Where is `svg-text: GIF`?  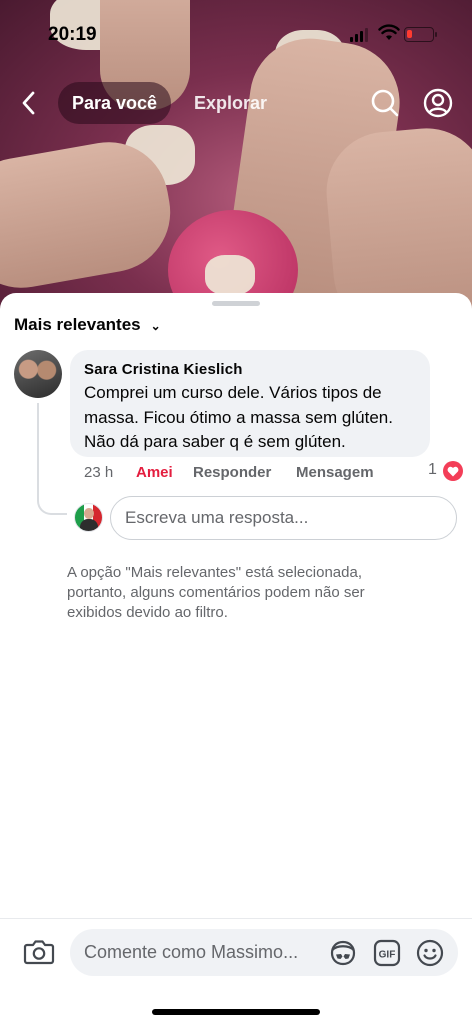
svg-text: GIF is located at coordinates (387, 955).